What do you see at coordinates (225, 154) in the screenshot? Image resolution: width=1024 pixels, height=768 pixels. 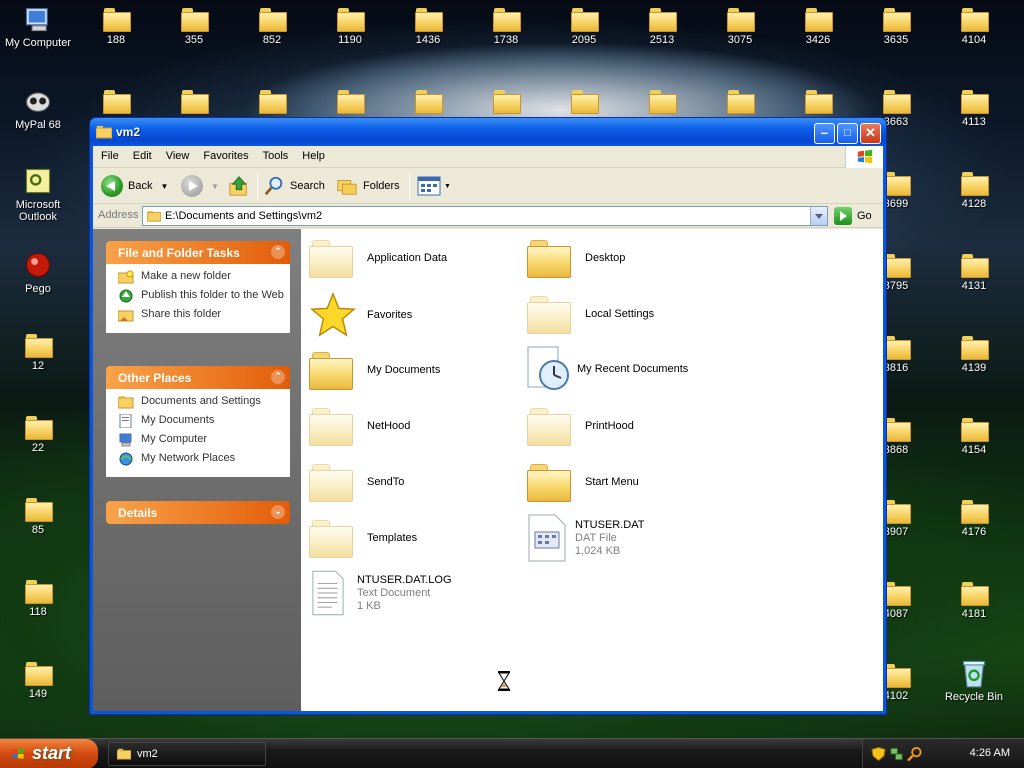 I see `menu-favorites: Favorites` at bounding box center [225, 154].